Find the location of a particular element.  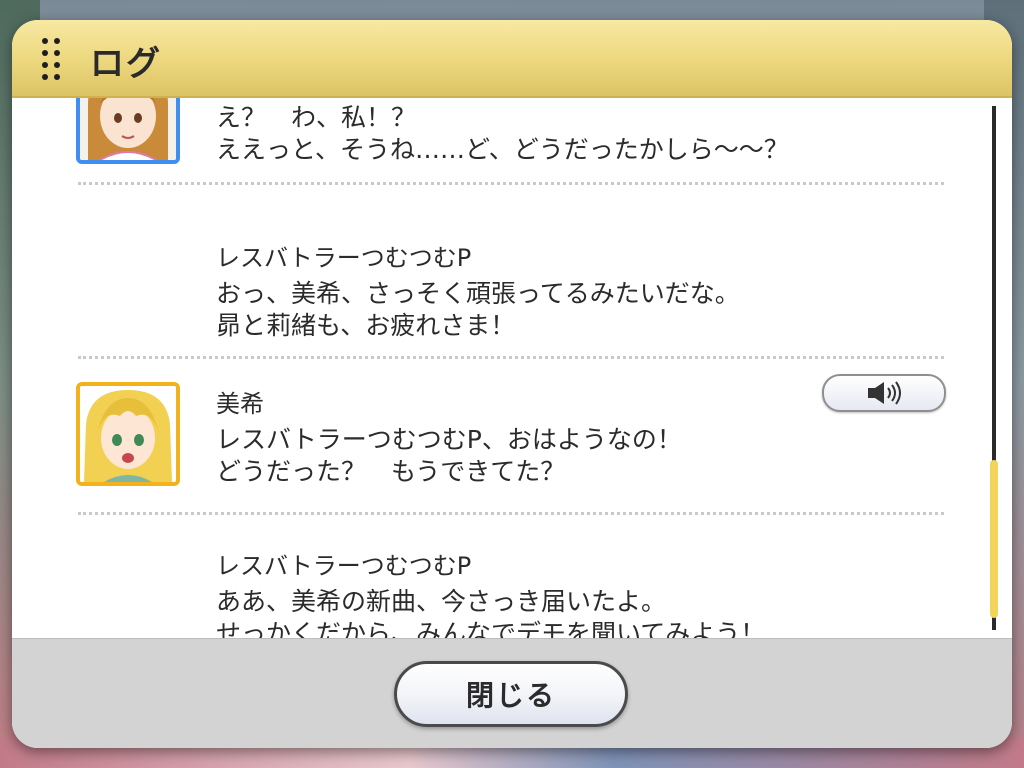

log-entry: え？ わ、私！？ ええっと、そうね……ど、どうだったかしら～～？ is located at coordinates (512, 153).